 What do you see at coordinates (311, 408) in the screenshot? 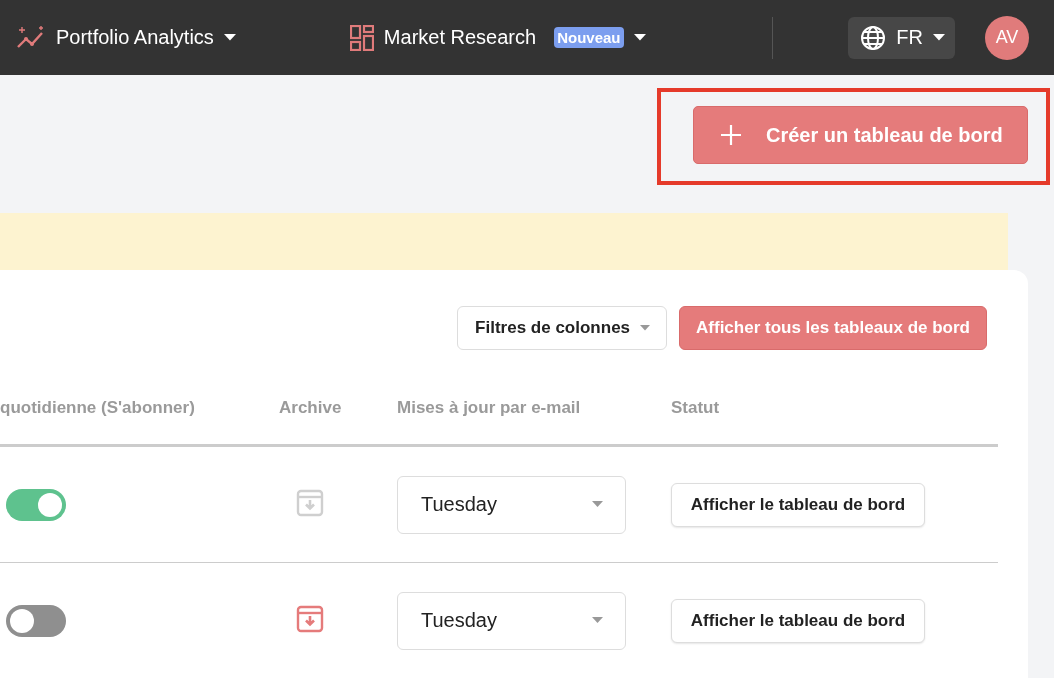
I see `column-header: Archive` at bounding box center [311, 408].